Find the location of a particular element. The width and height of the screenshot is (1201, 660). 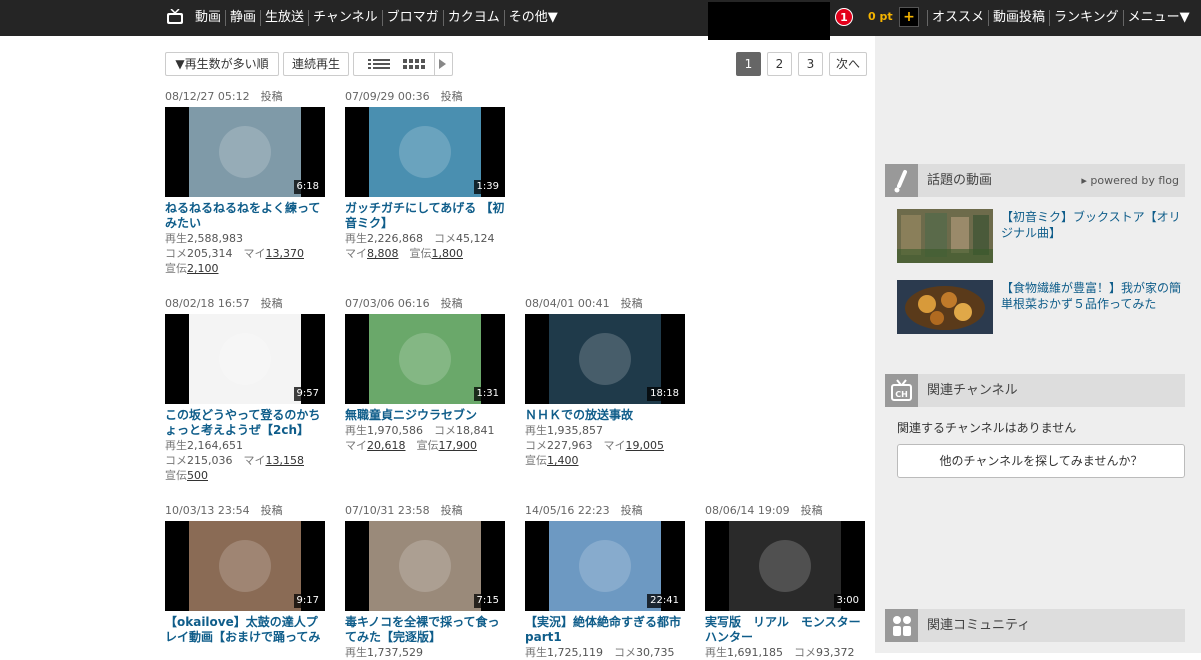

view-mode-toggle is located at coordinates (403, 64).